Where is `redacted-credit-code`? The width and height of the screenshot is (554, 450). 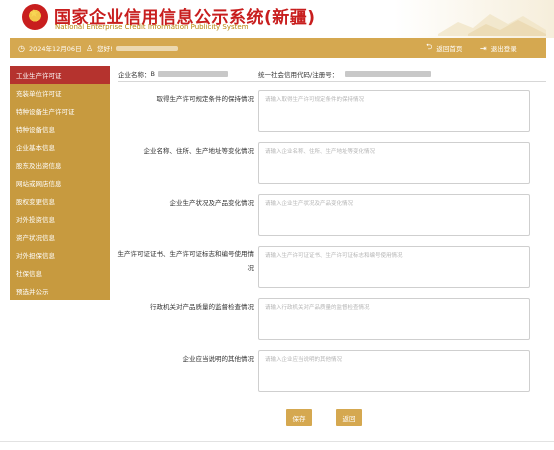
redacted-credit-code is located at coordinates (388, 73).